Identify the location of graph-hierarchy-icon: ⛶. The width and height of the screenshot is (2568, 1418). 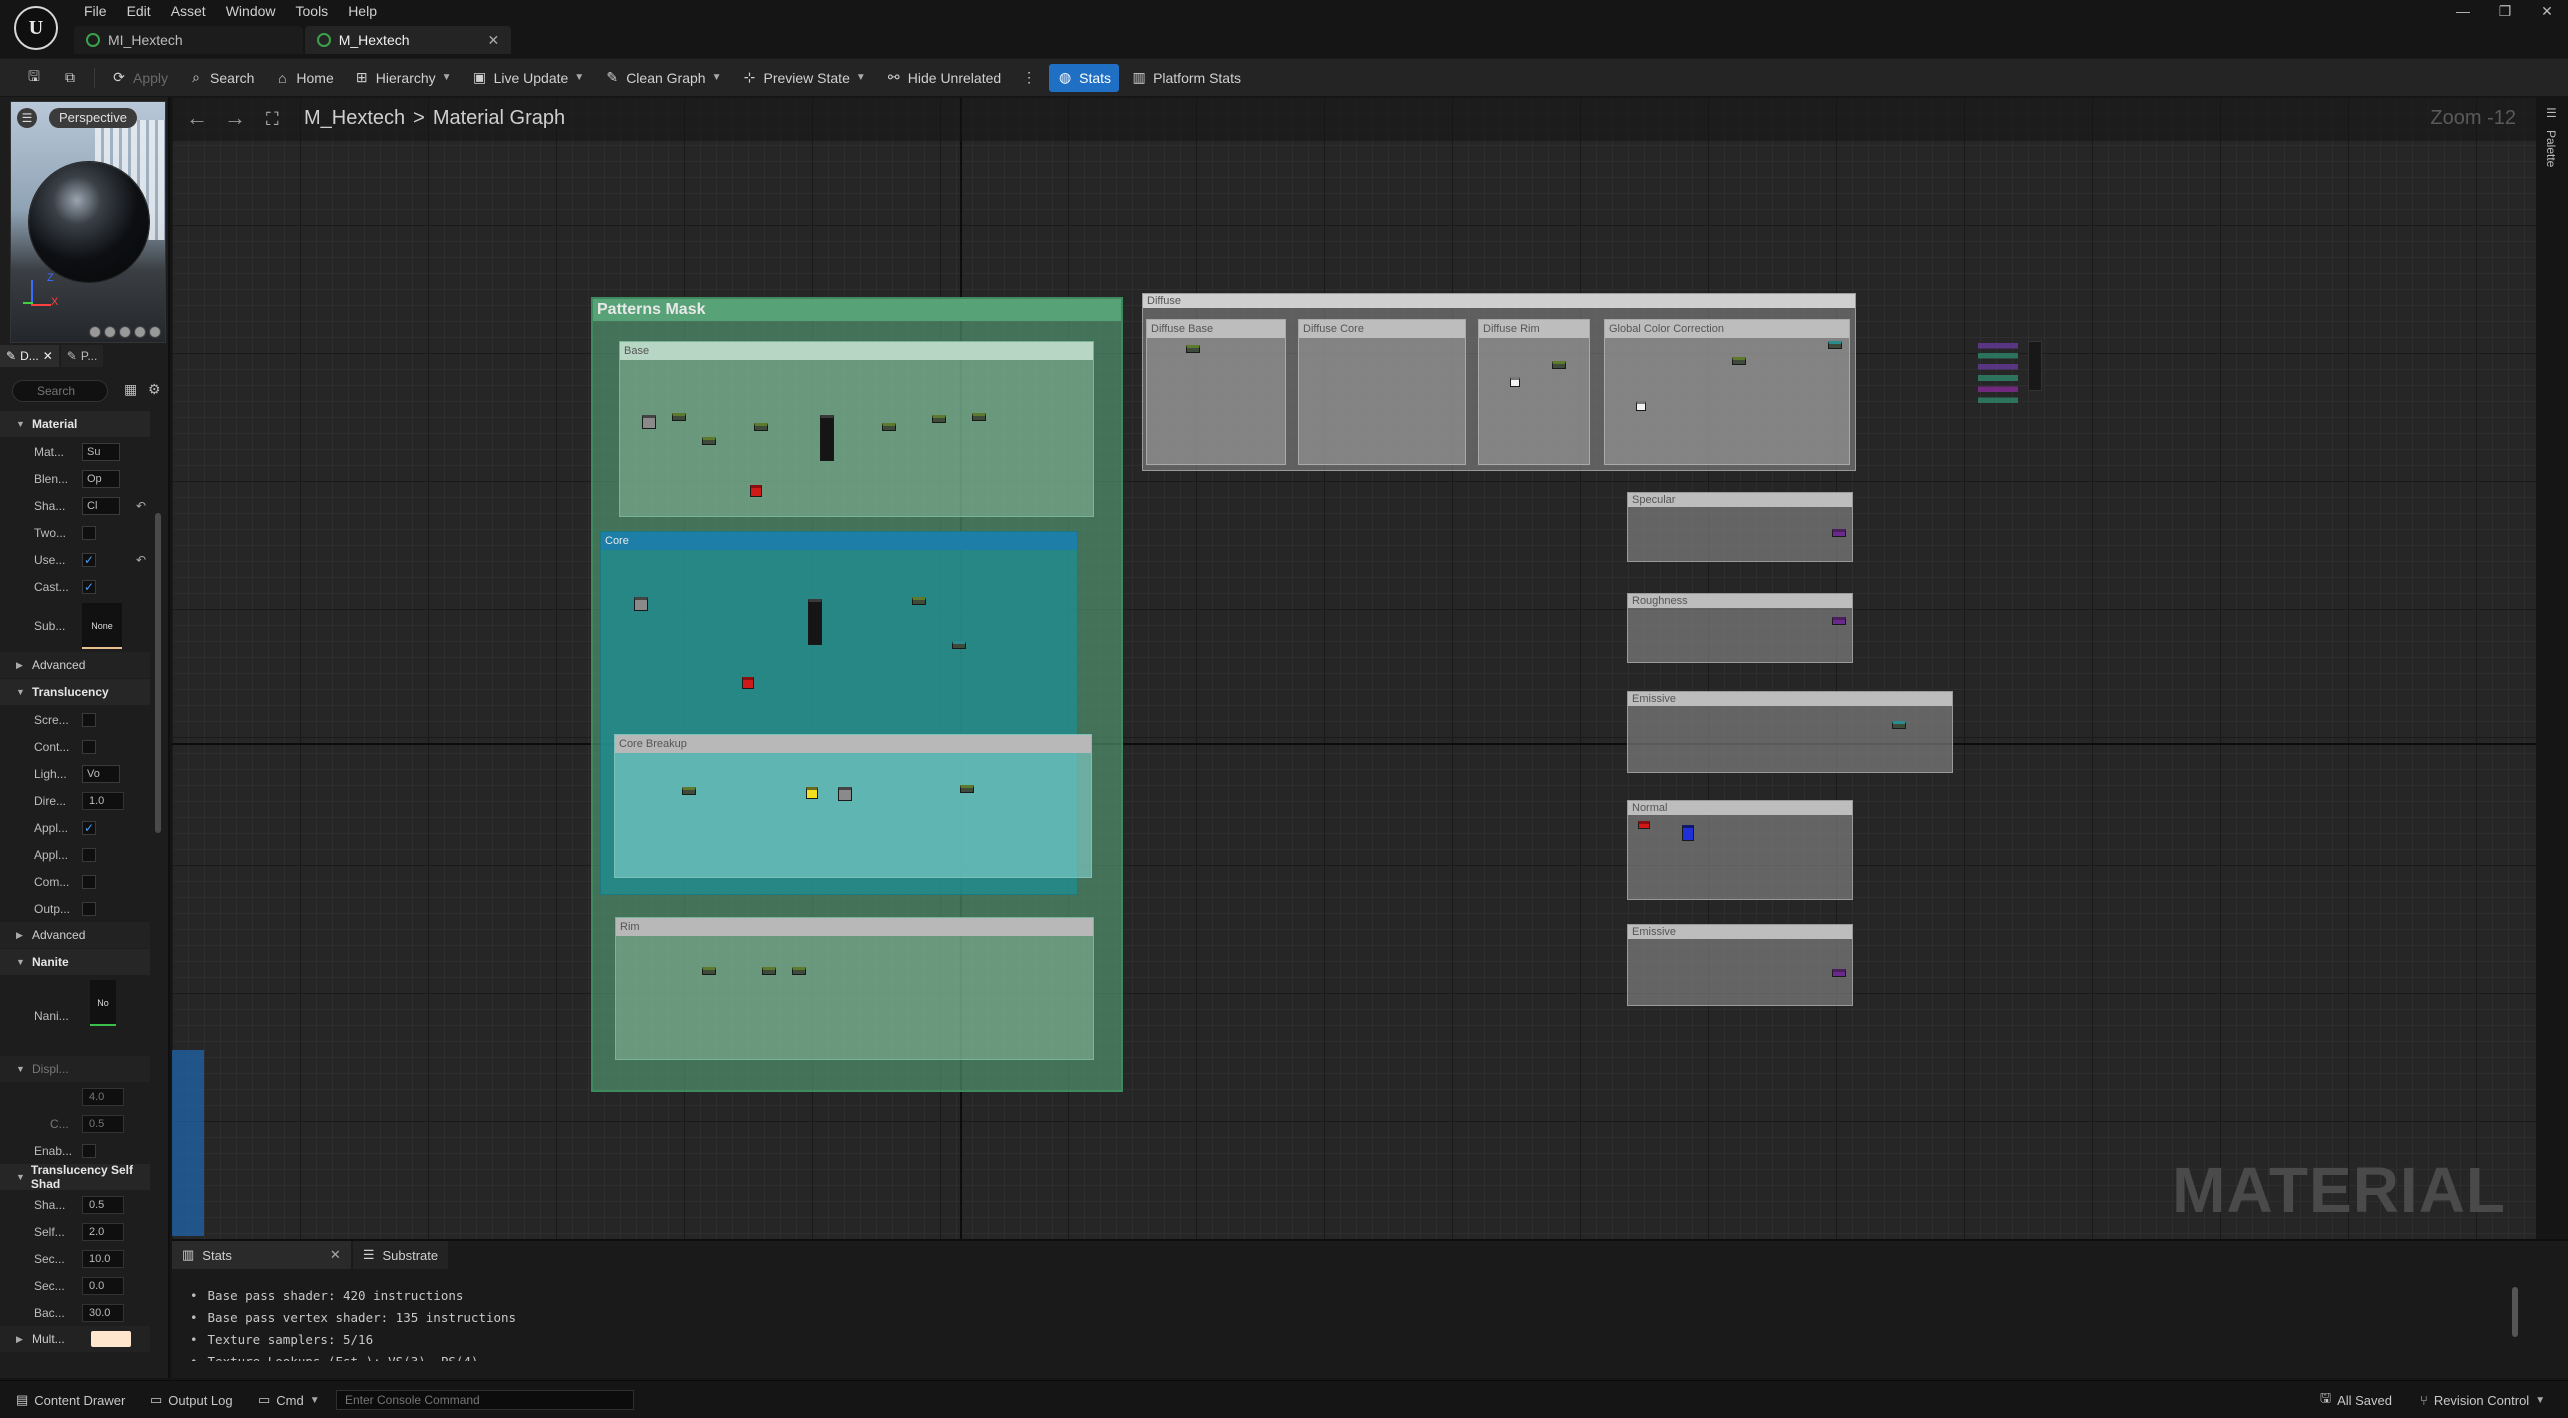
(272, 119).